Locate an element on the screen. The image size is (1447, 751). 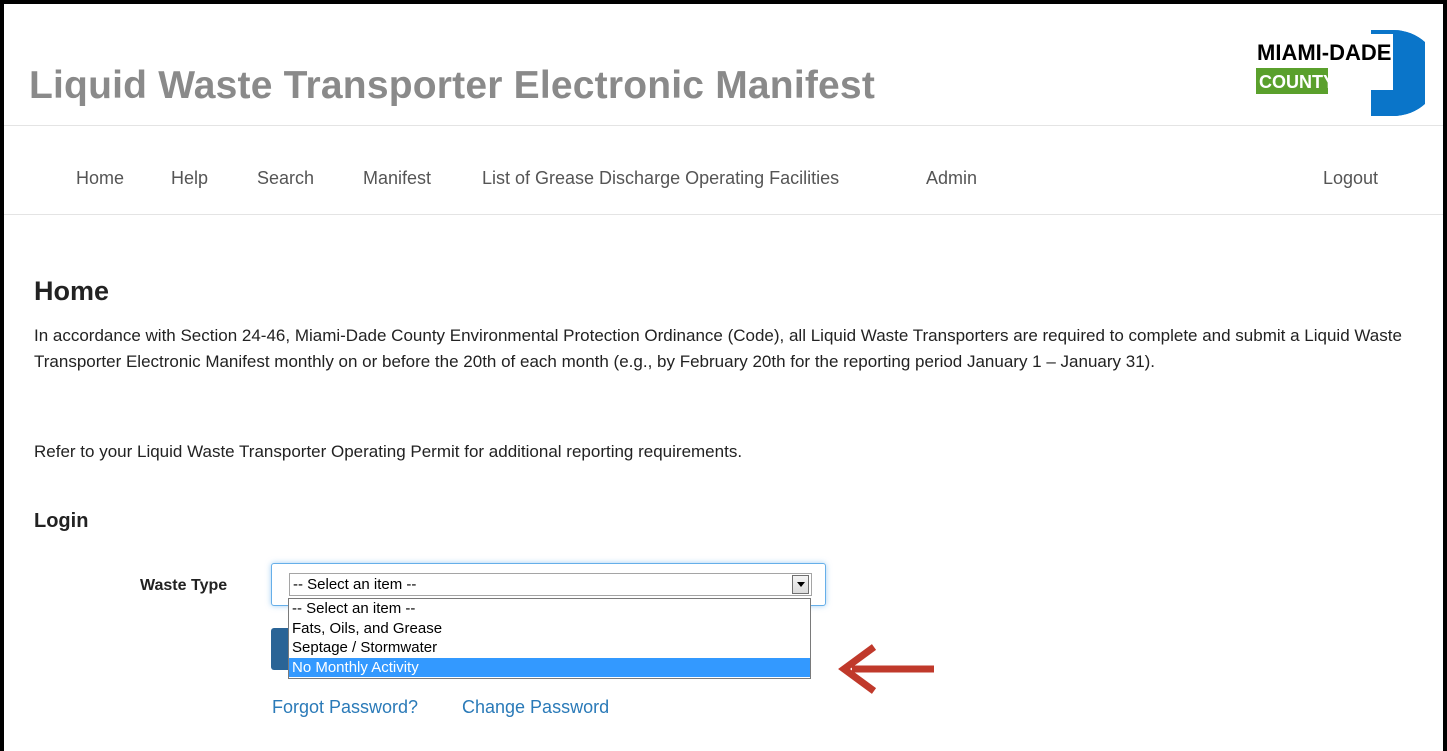
forgot-password-link: Forgot Password? is located at coordinates (345, 707).